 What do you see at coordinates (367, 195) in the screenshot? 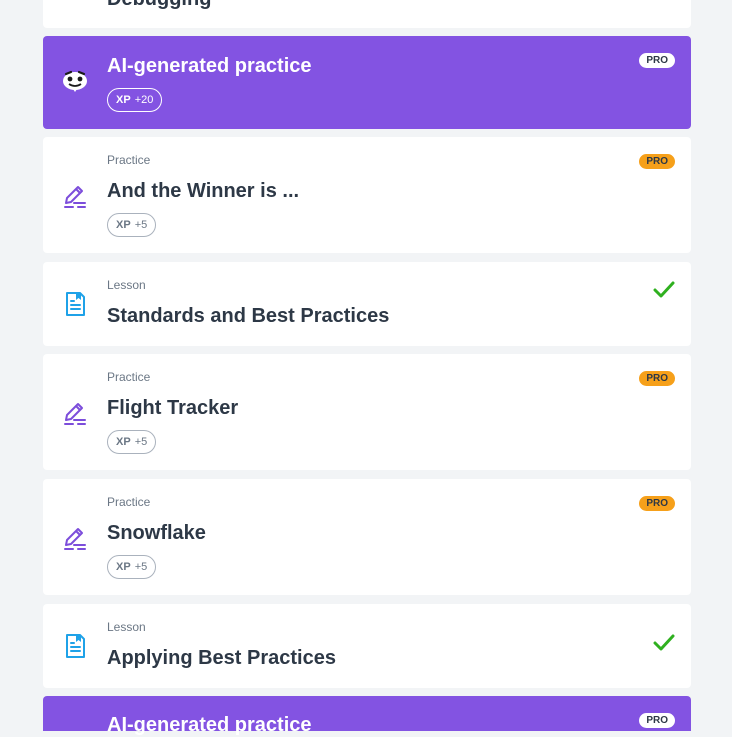
I see `practice-card: Practice And the Winner is ... XP +5 PRO` at bounding box center [367, 195].